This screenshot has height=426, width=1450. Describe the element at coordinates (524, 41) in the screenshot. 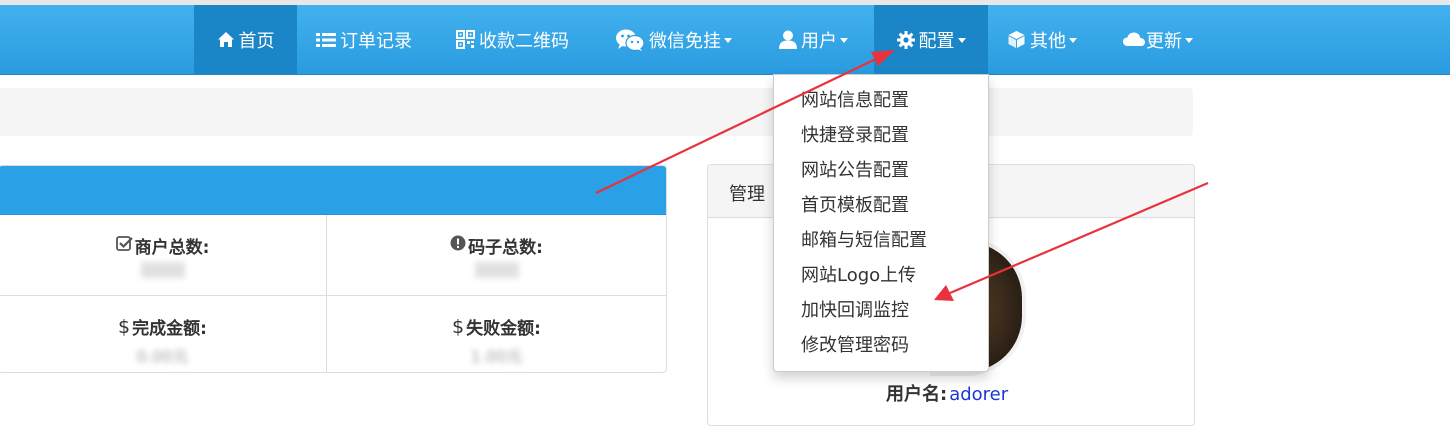

I see `nav-qrcode-label: 收款二维码` at that location.